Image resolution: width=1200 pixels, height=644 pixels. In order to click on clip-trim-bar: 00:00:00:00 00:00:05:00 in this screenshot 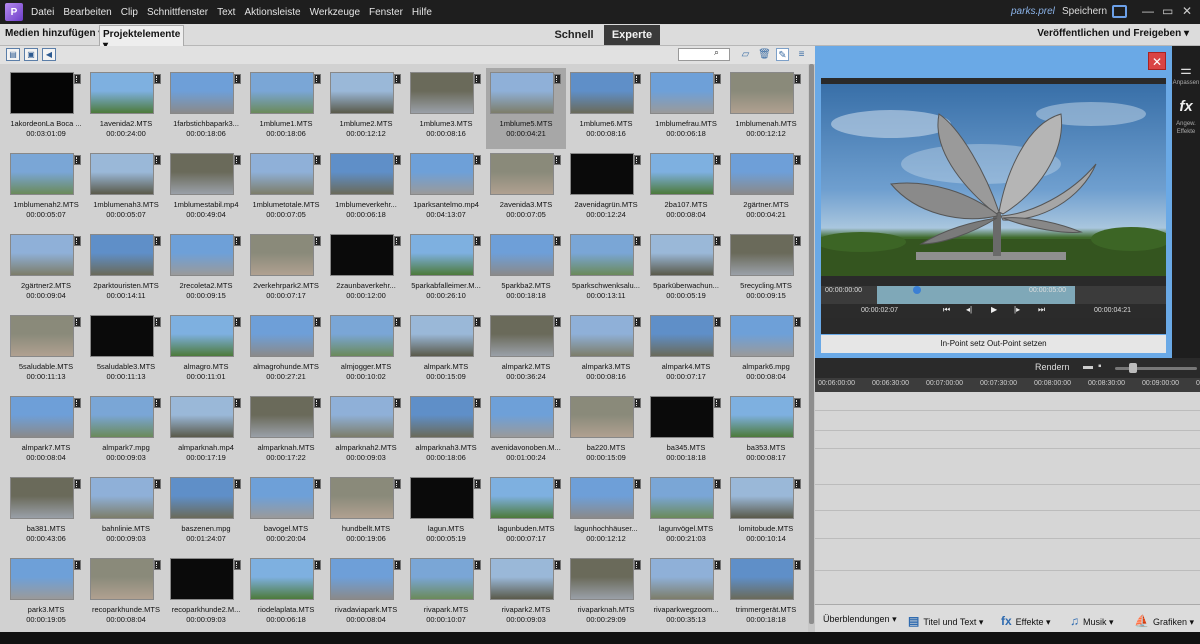, I will do `click(993, 295)`.